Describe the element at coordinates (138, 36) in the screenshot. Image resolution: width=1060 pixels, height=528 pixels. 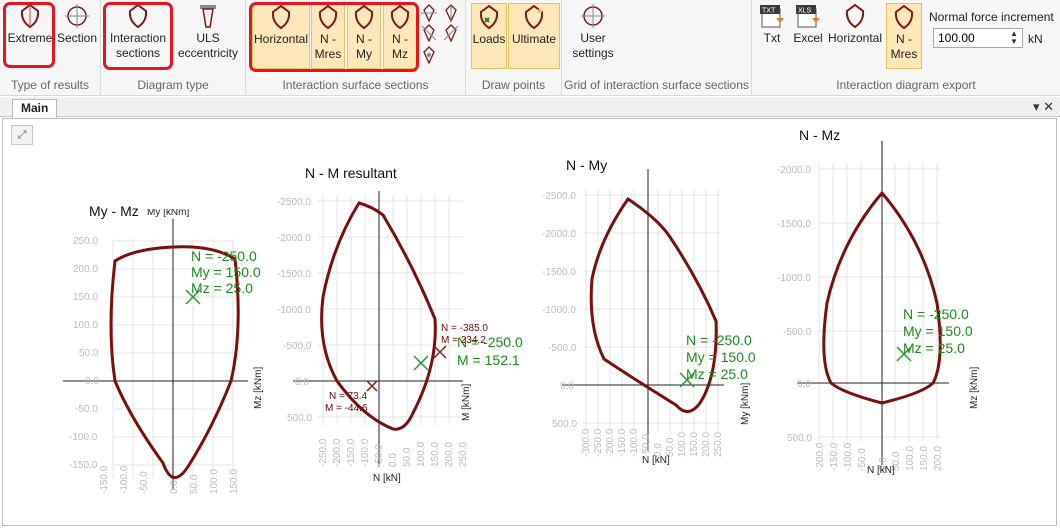
I see `highlight-interaction-sections` at that location.